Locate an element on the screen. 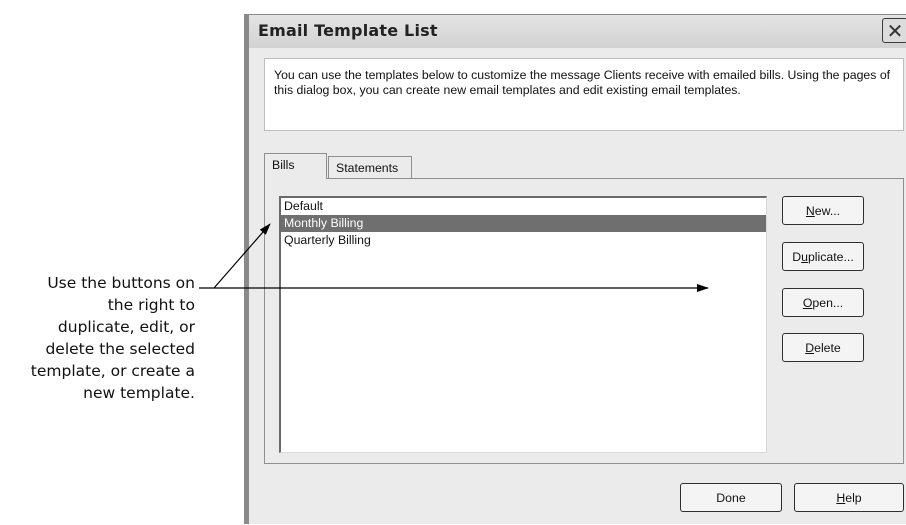 This screenshot has width=906, height=525. list-item-monthly-billing: Monthly Billing is located at coordinates (523, 223).